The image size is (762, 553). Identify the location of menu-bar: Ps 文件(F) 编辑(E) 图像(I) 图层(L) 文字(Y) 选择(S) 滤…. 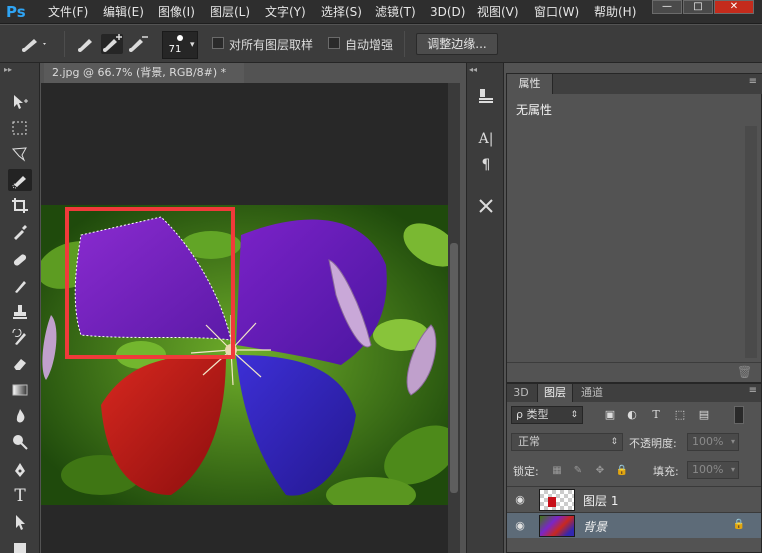
(381, 12).